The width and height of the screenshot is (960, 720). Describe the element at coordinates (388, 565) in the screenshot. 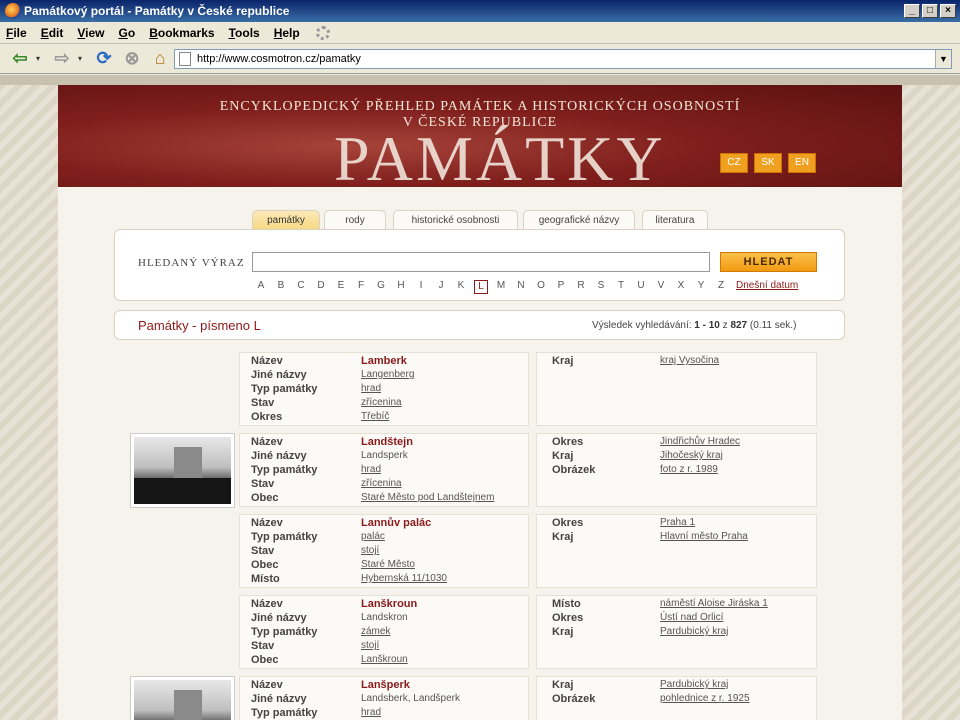

I see `field-value-link: Staré Město` at that location.